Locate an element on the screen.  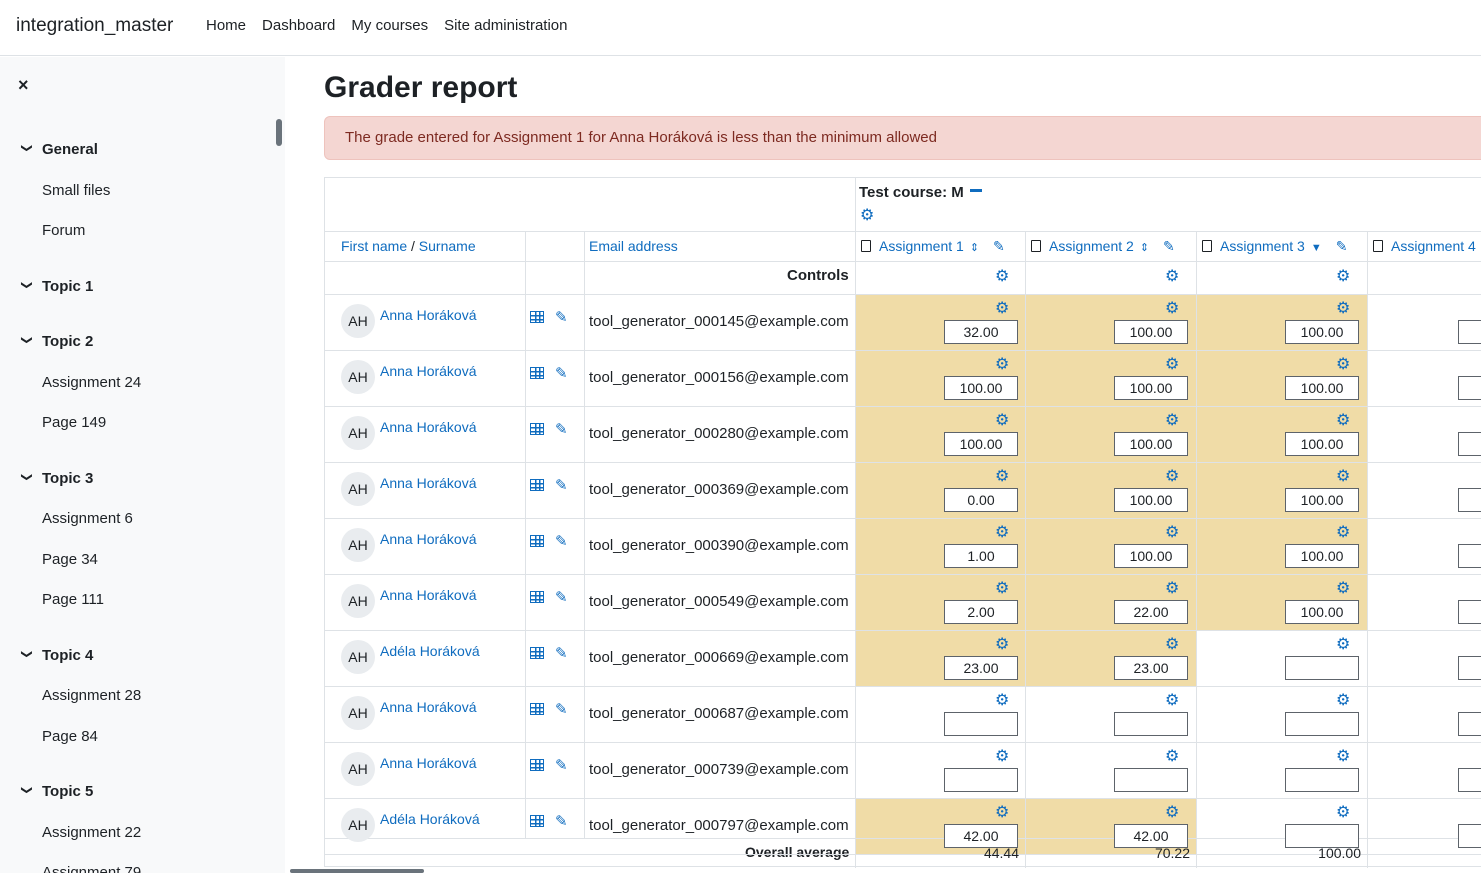
section-general: ❯ General is located at coordinates (59, 149).